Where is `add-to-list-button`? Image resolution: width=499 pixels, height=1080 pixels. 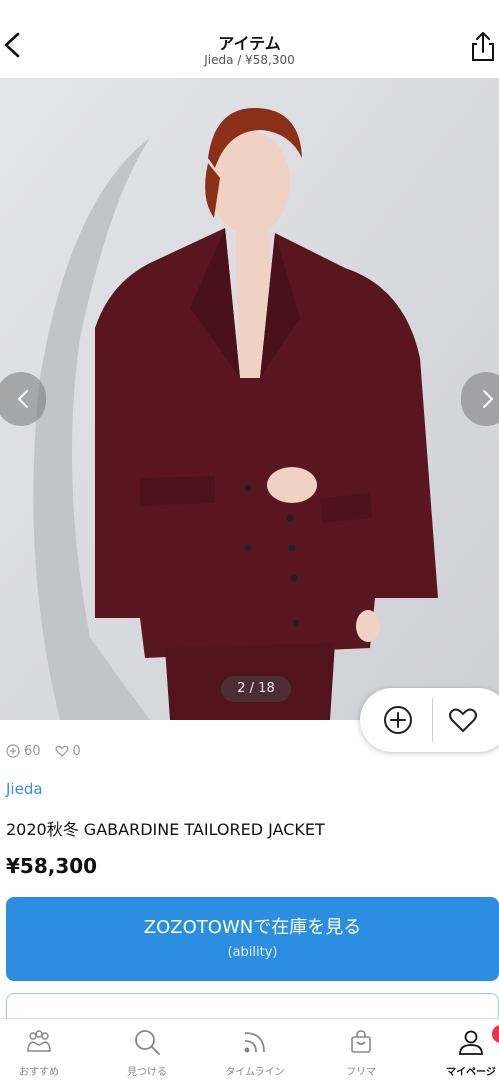 add-to-list-button is located at coordinates (398, 720).